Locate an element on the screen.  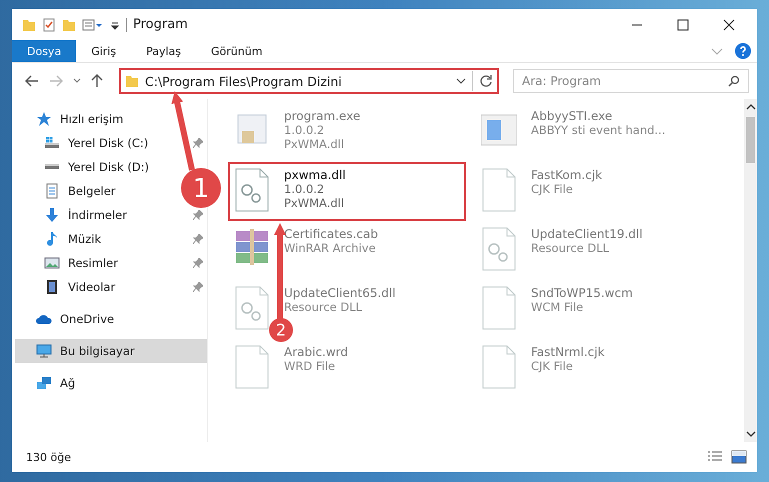
sidebar-item: Ağ is located at coordinates (46, 383).